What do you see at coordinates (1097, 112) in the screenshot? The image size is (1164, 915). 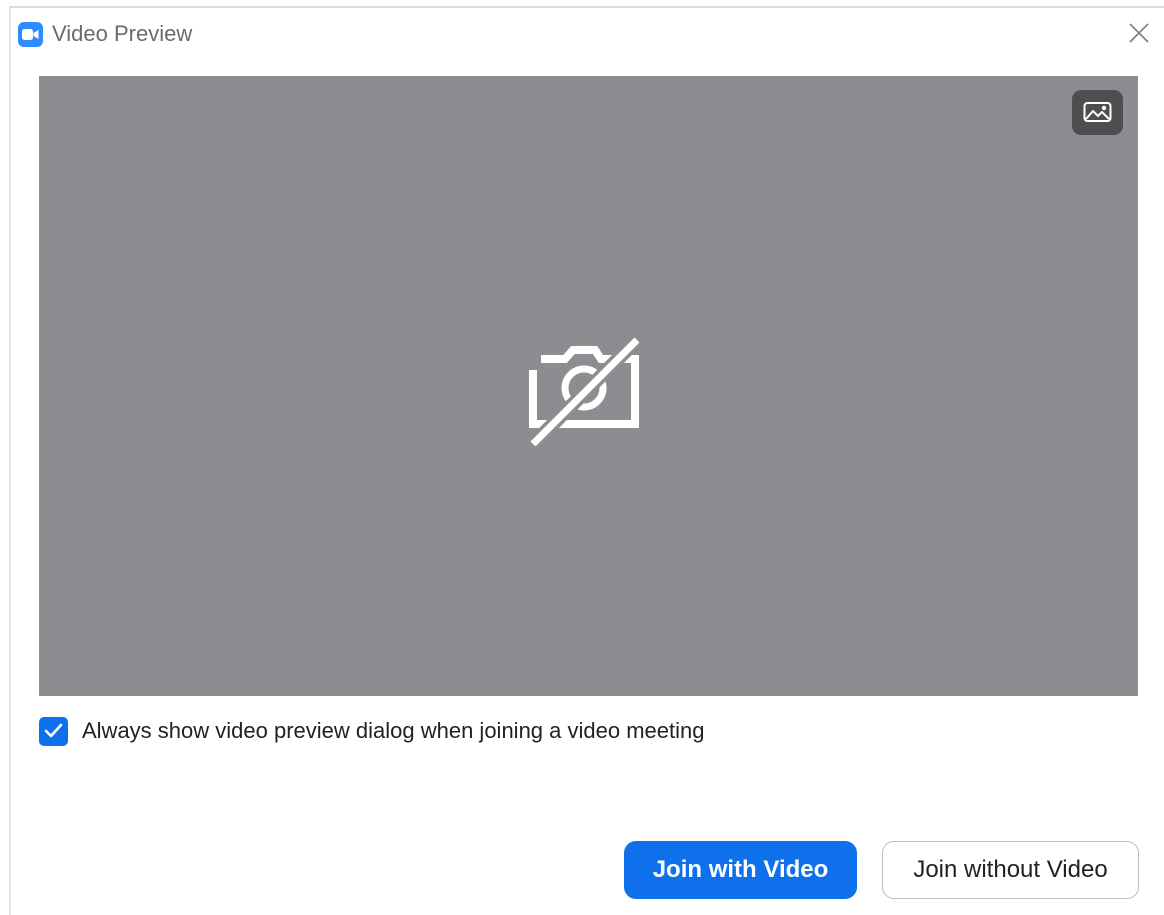 I see `background-image-icon` at bounding box center [1097, 112].